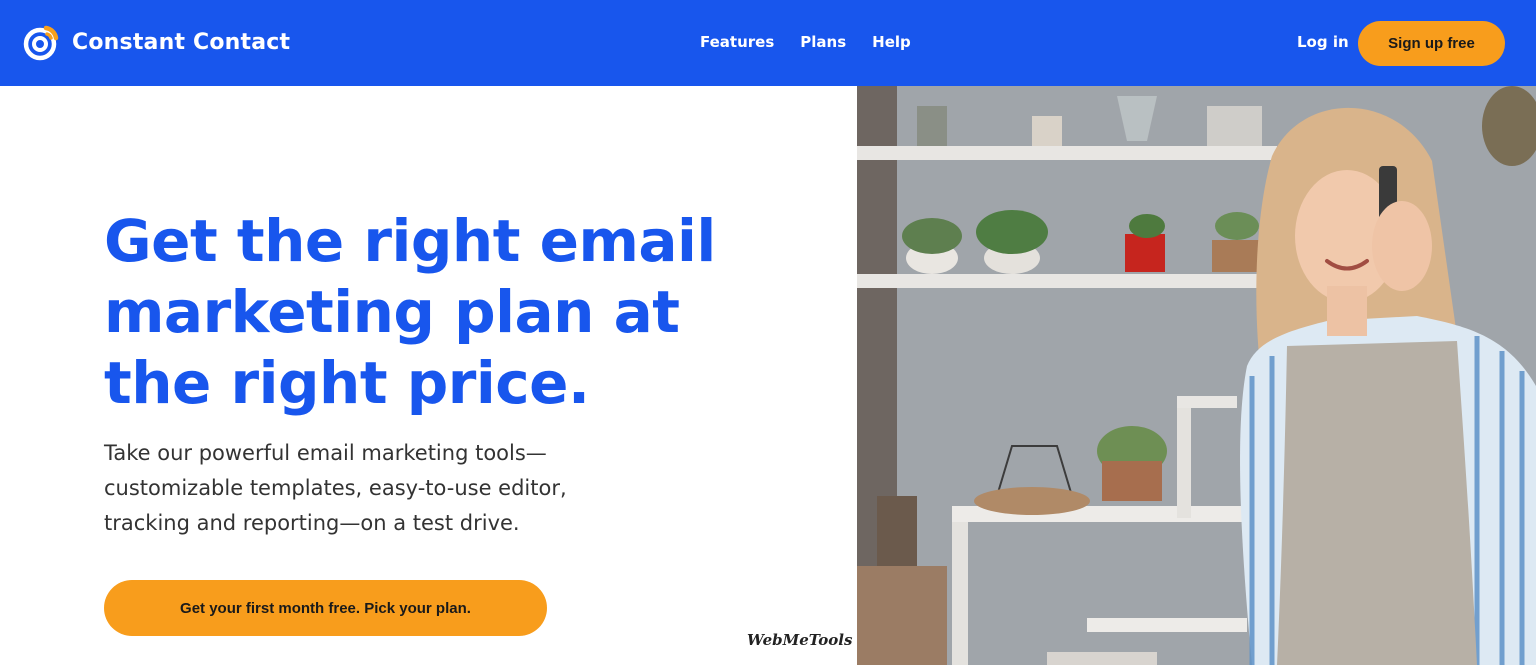 This screenshot has height=665, width=1536. What do you see at coordinates (1431, 43) in the screenshot?
I see `signup-button: Sign up free` at bounding box center [1431, 43].